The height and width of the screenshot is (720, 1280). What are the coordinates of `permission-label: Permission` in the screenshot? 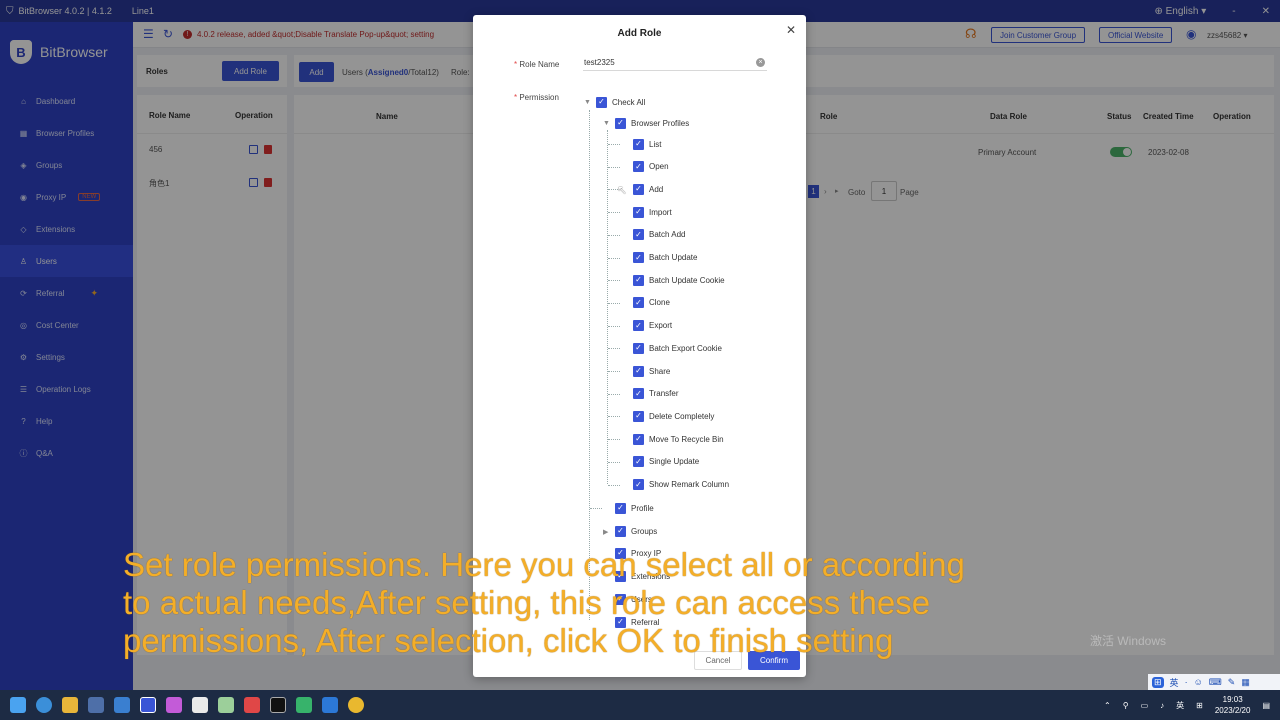 It's located at (536, 97).